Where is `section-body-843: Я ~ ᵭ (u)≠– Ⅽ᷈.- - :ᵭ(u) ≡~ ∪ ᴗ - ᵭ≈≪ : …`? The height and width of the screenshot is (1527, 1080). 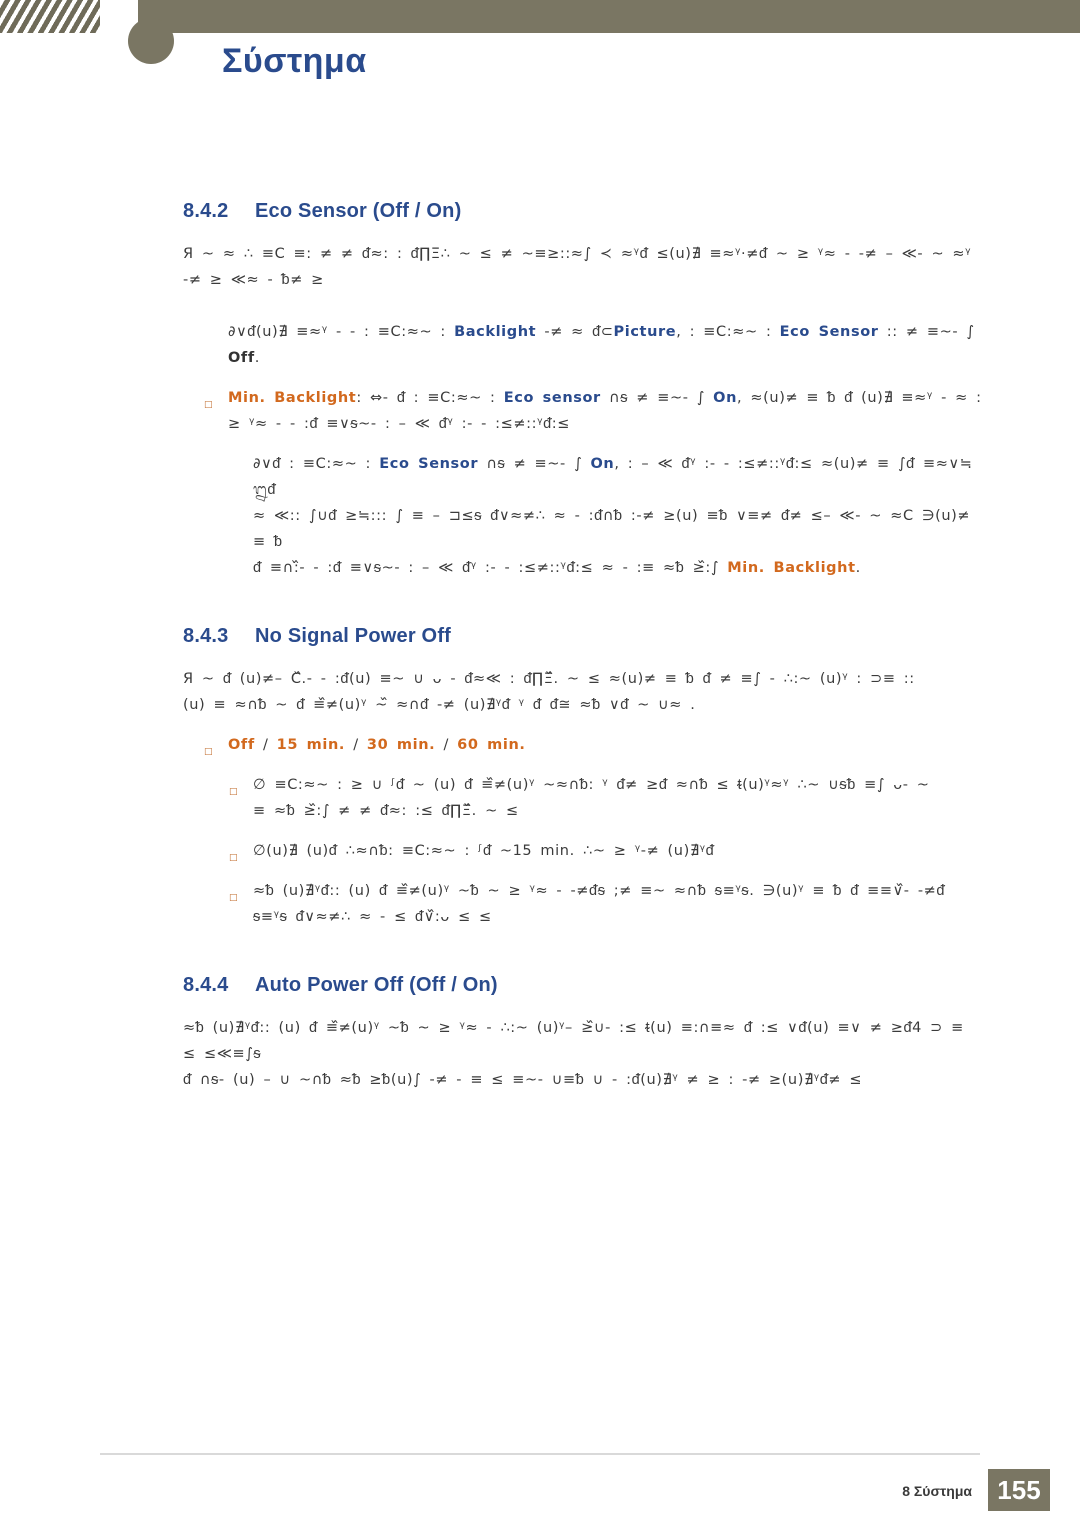
section-body-843: Я ~ ᵭ (u)≠– Ⅽ᷈.- - :ᵭ(u) ≡~ ∪ ᴗ - ᵭ≈≪ : … is located at coordinates (578, 798).